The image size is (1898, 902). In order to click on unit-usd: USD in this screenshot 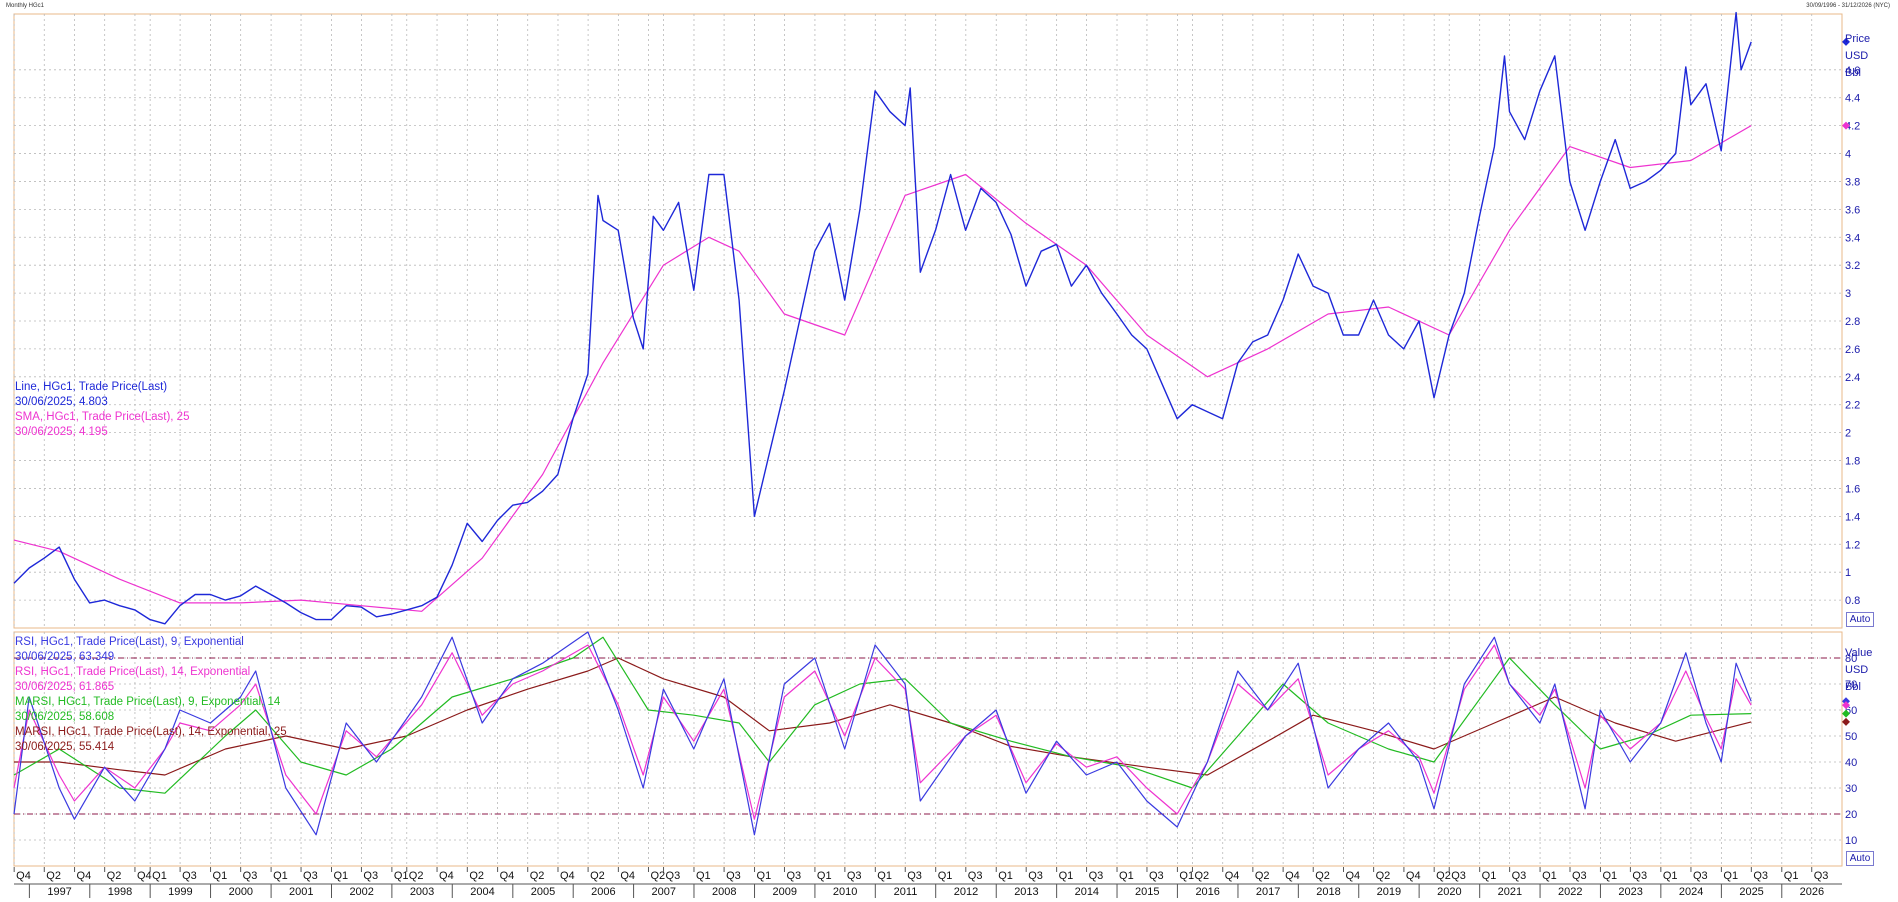, I will do `click(1857, 56)`.